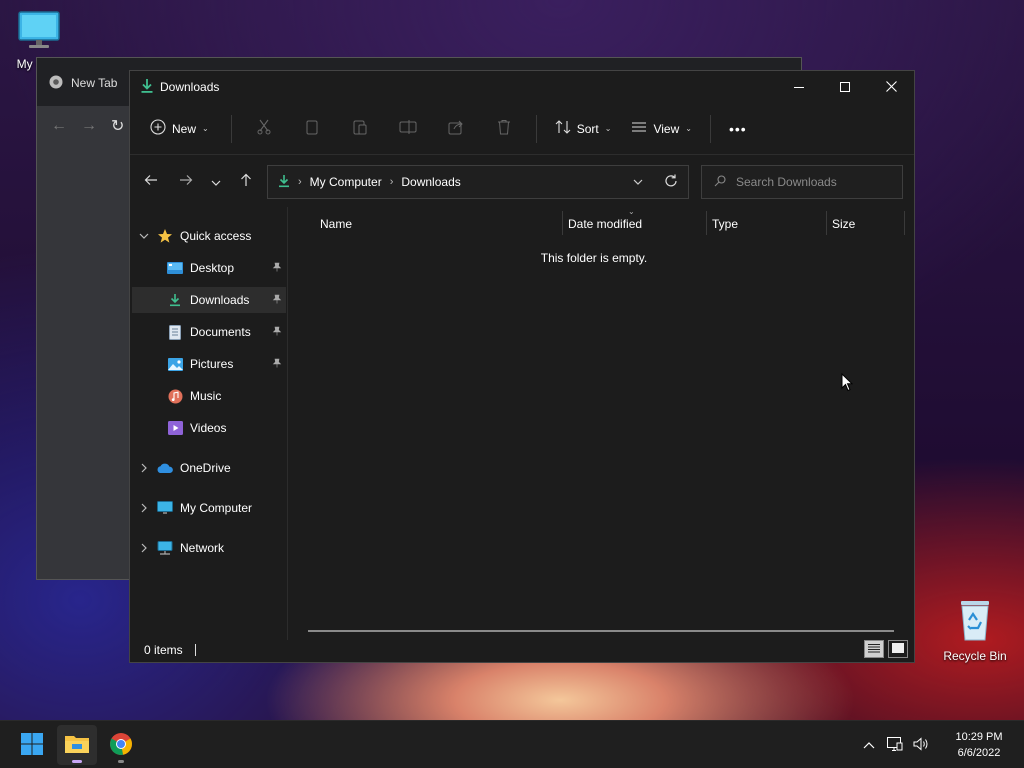 Image resolution: width=1024 pixels, height=768 pixels. Describe the element at coordinates (512, 744) in the screenshot. I see `taskbar: 10:29 PM 6/6/2022` at that location.